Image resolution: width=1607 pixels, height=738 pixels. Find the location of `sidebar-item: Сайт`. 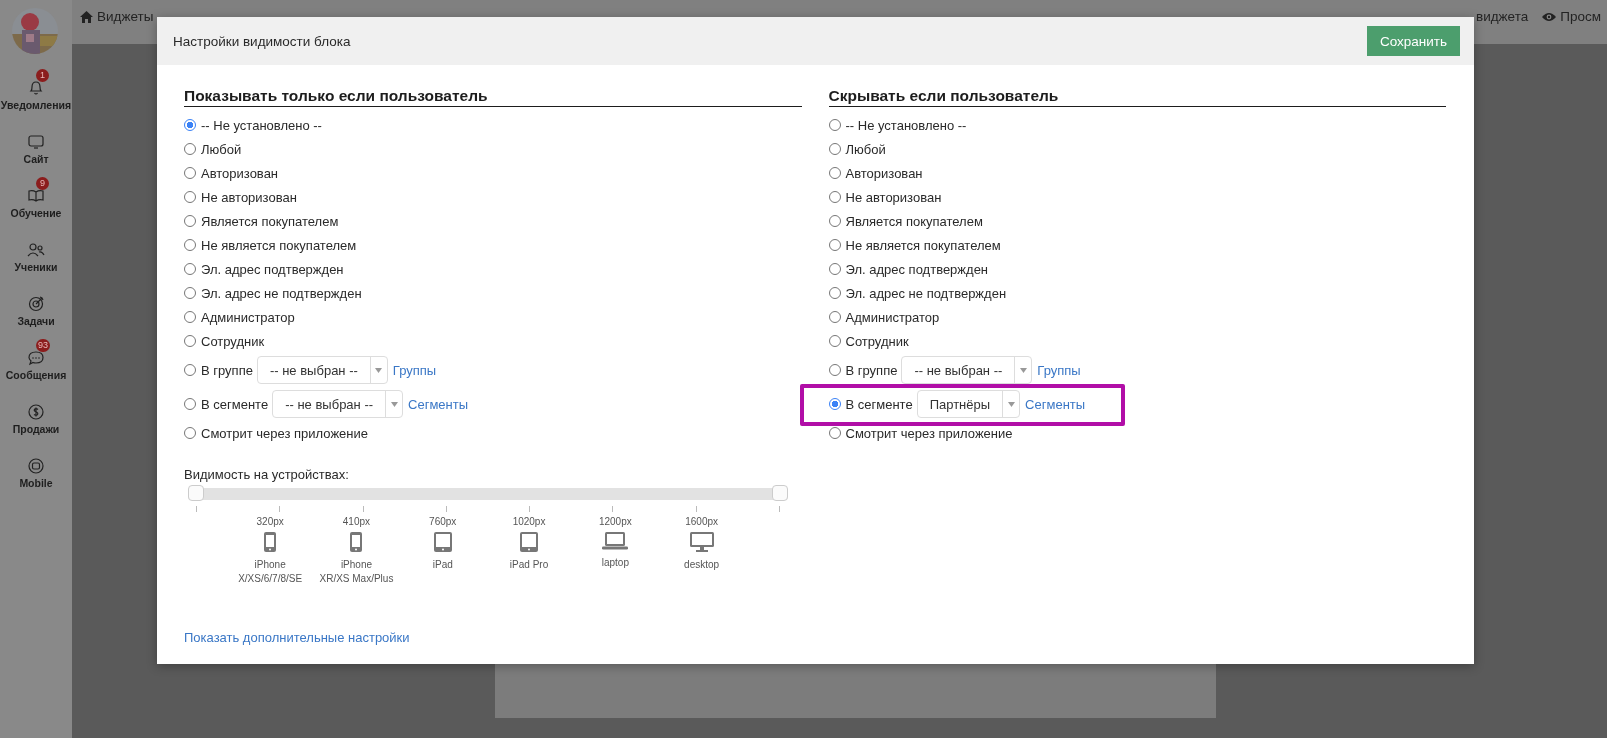

sidebar-item: Сайт is located at coordinates (36, 150).